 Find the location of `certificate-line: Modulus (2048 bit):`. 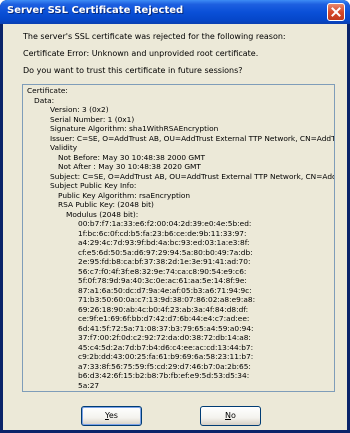

certificate-line: Modulus (2048 bit): is located at coordinates (102, 214).